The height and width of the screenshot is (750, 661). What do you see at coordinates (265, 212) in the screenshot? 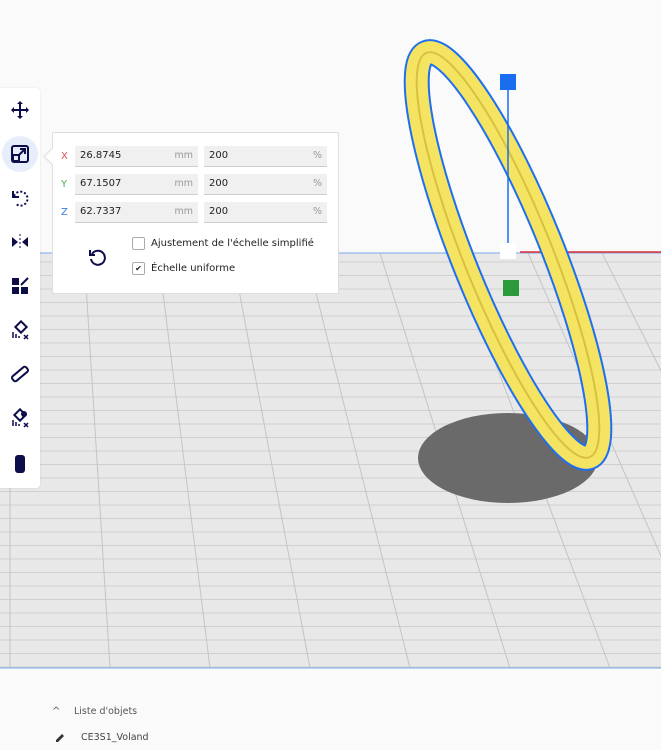
I see `height-percent-input: 200%` at bounding box center [265, 212].